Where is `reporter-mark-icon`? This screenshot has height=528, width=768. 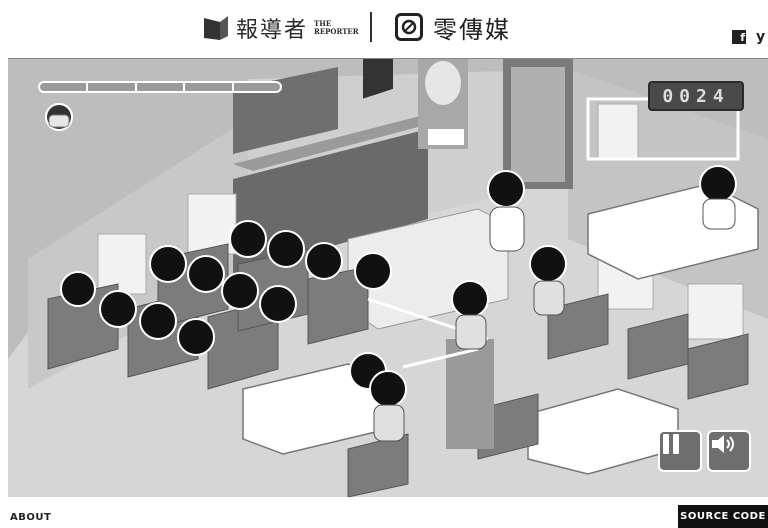
reporter-mark-icon is located at coordinates (216, 28).